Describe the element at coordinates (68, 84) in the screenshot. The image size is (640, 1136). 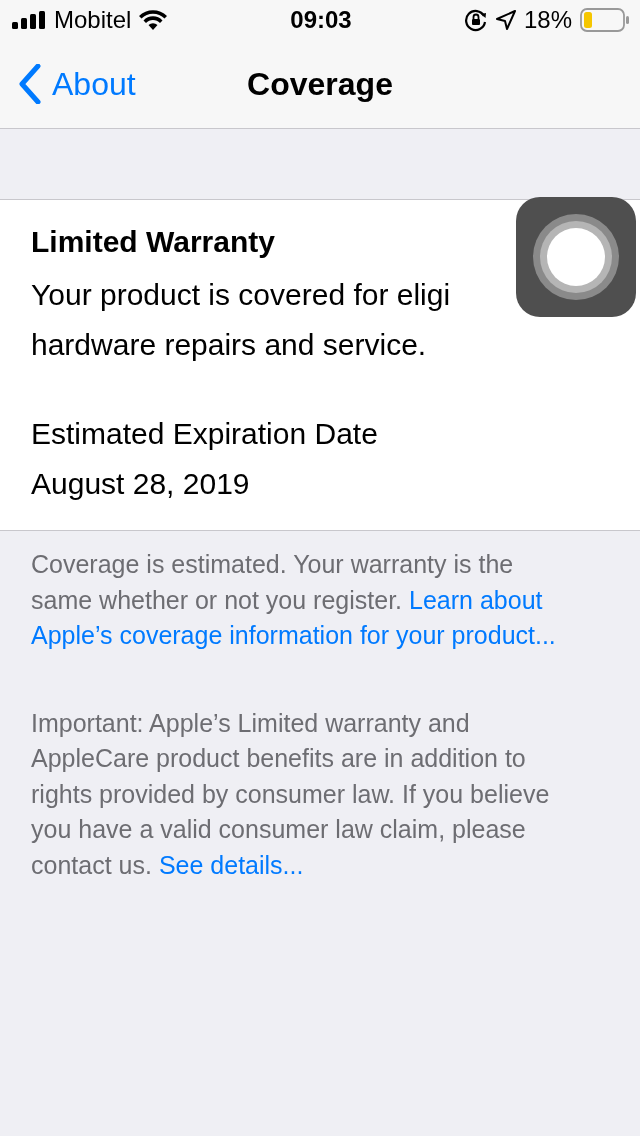
I see `back-button: About` at that location.